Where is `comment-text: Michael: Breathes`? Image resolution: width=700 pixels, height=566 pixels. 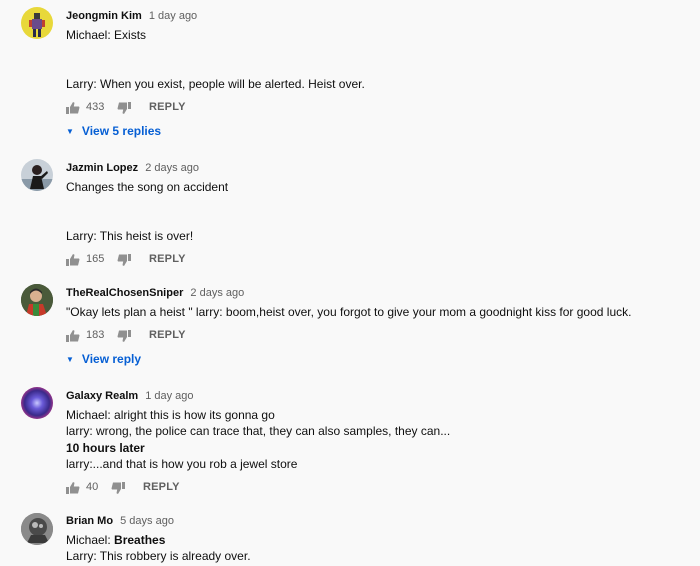
comment-text: Michael: Breathes is located at coordinates (115, 540).